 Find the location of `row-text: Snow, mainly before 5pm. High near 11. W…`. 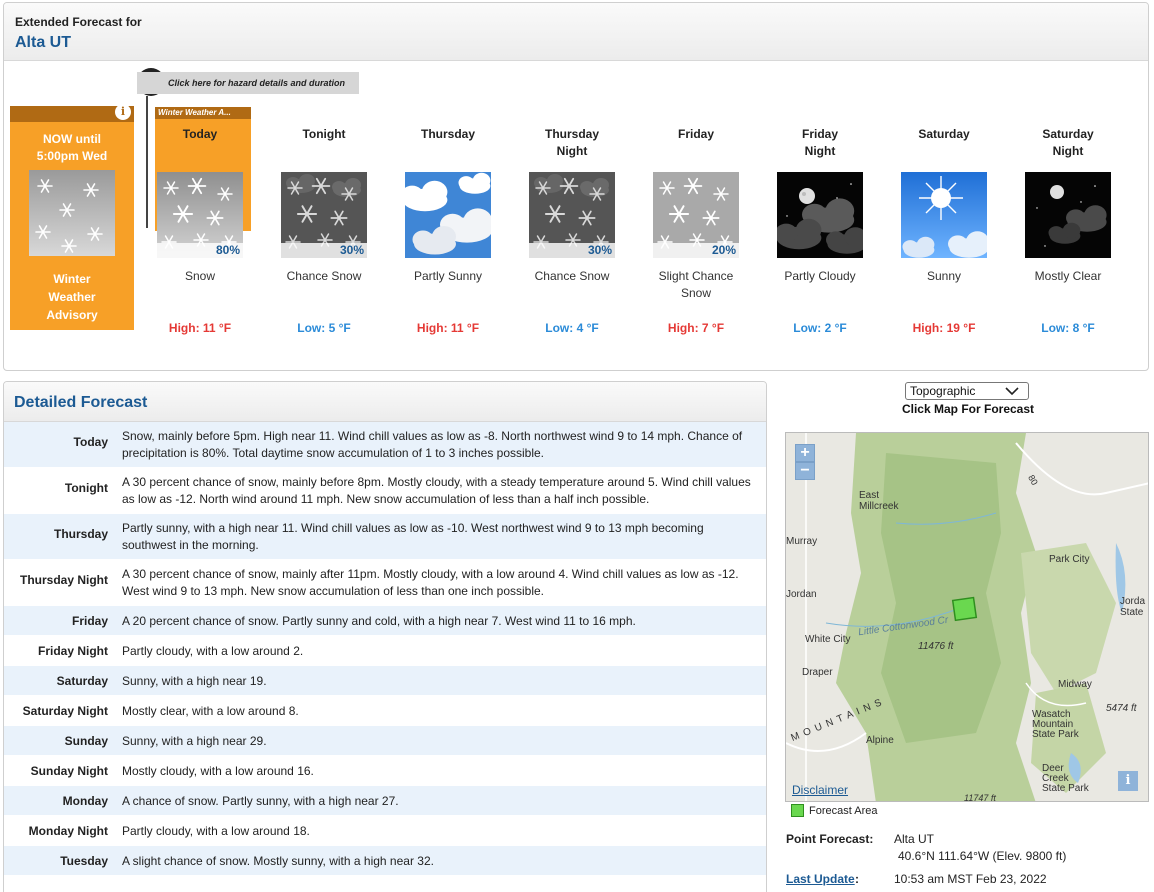

row-text: Snow, mainly before 5pm. High near 11. W… is located at coordinates (432, 444).